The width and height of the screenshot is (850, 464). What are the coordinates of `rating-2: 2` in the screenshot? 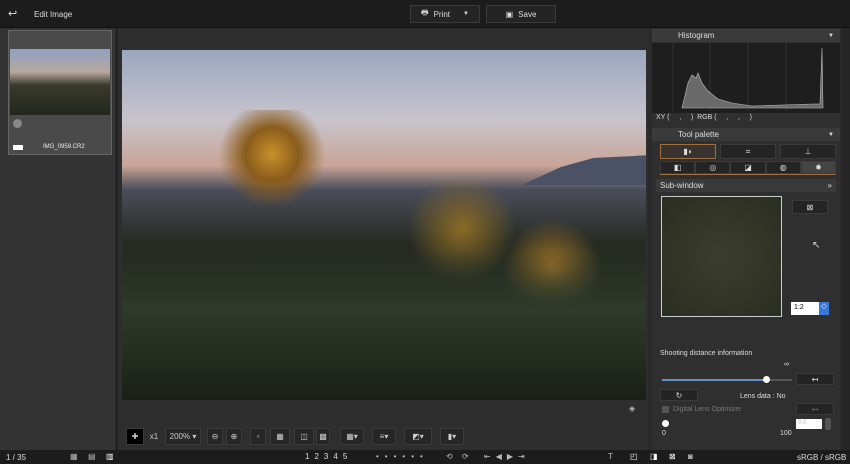 It's located at (316, 456).